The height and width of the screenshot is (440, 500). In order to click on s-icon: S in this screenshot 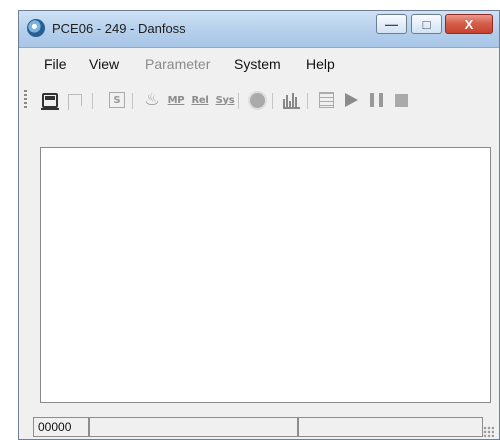, I will do `click(117, 100)`.